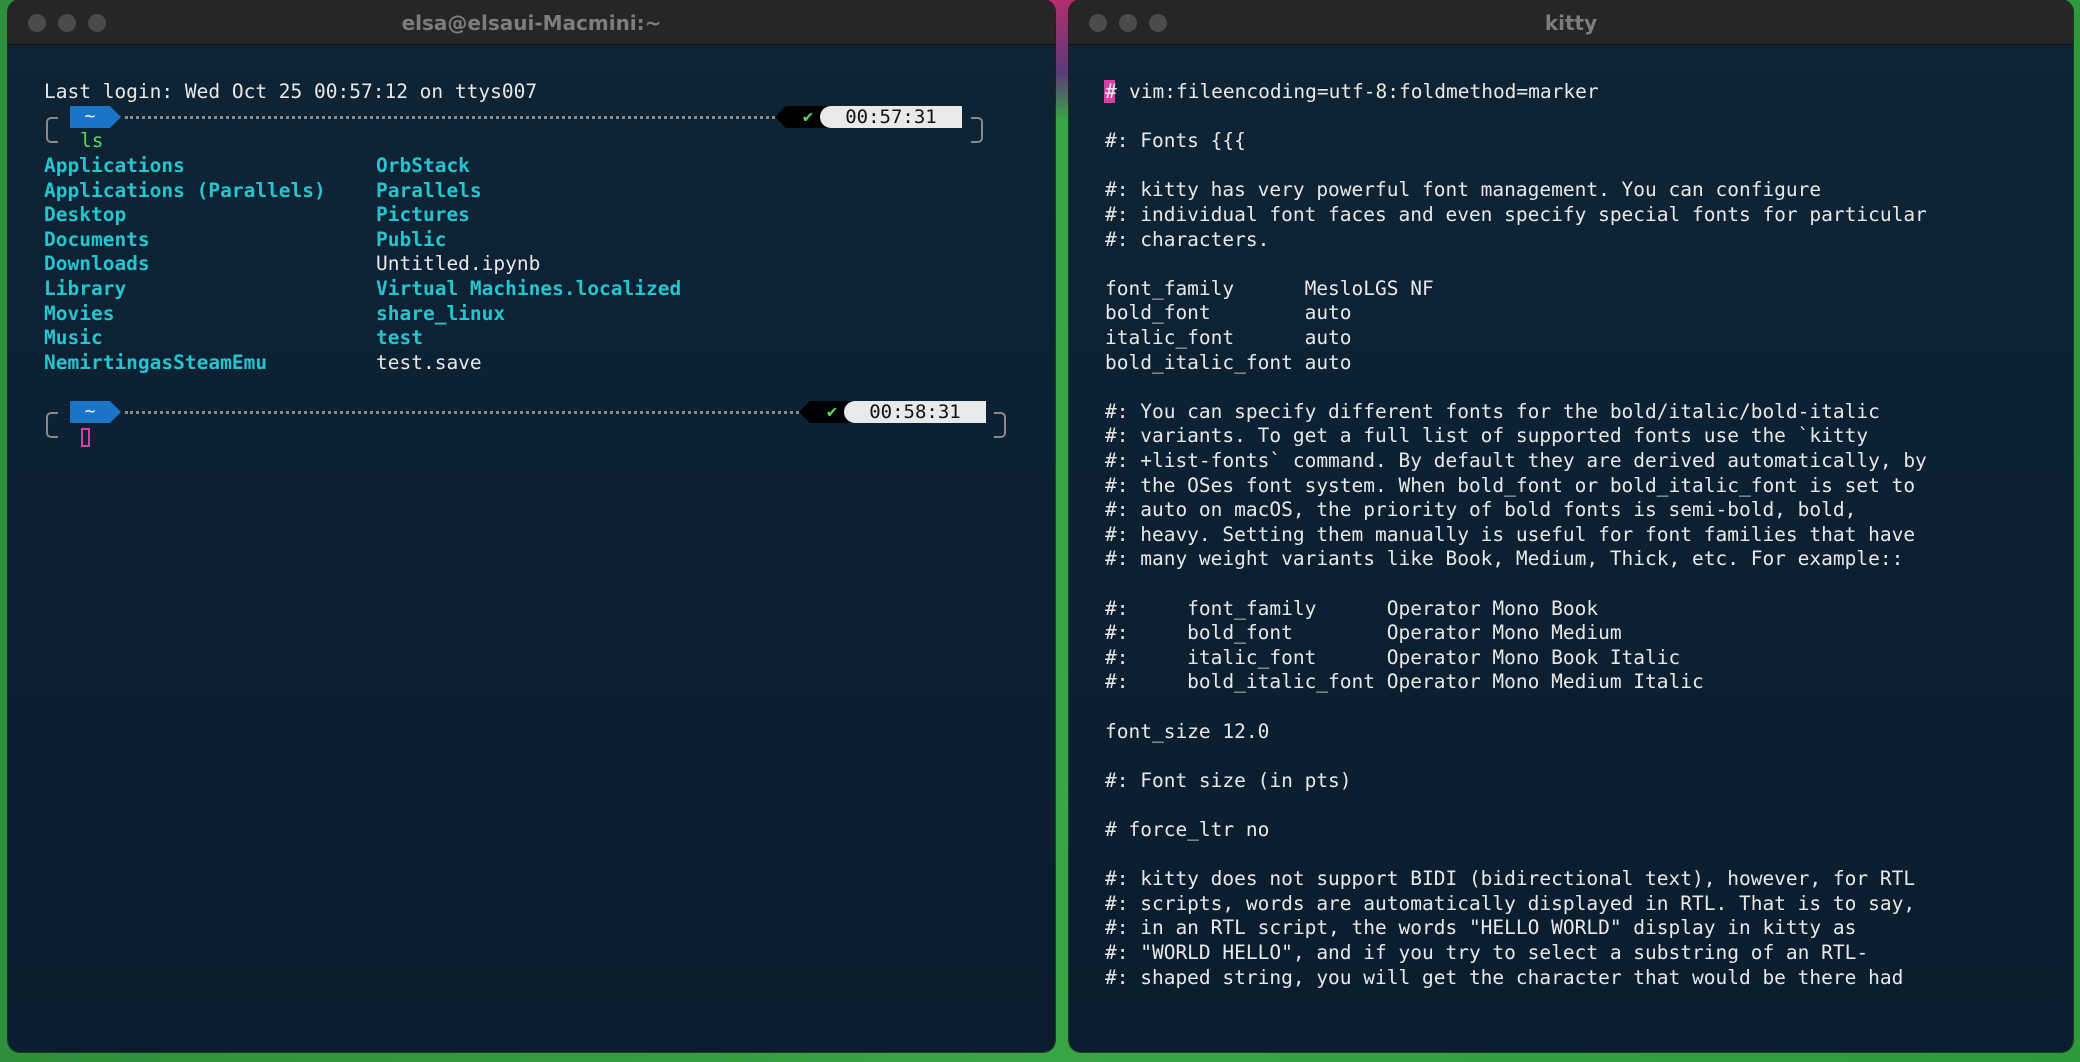 Image resolution: width=2080 pixels, height=1062 pixels. Describe the element at coordinates (529, 288) in the screenshot. I see `ls-entry: Virtual Machines.localized` at that location.